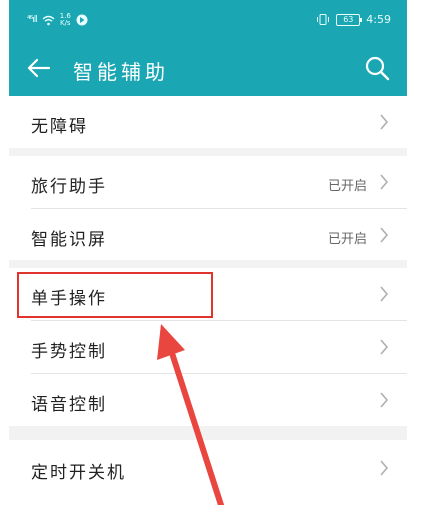 This screenshot has height=505, width=426. What do you see at coordinates (208, 68) in the screenshot?
I see `app-bar: 智能辅助` at bounding box center [208, 68].